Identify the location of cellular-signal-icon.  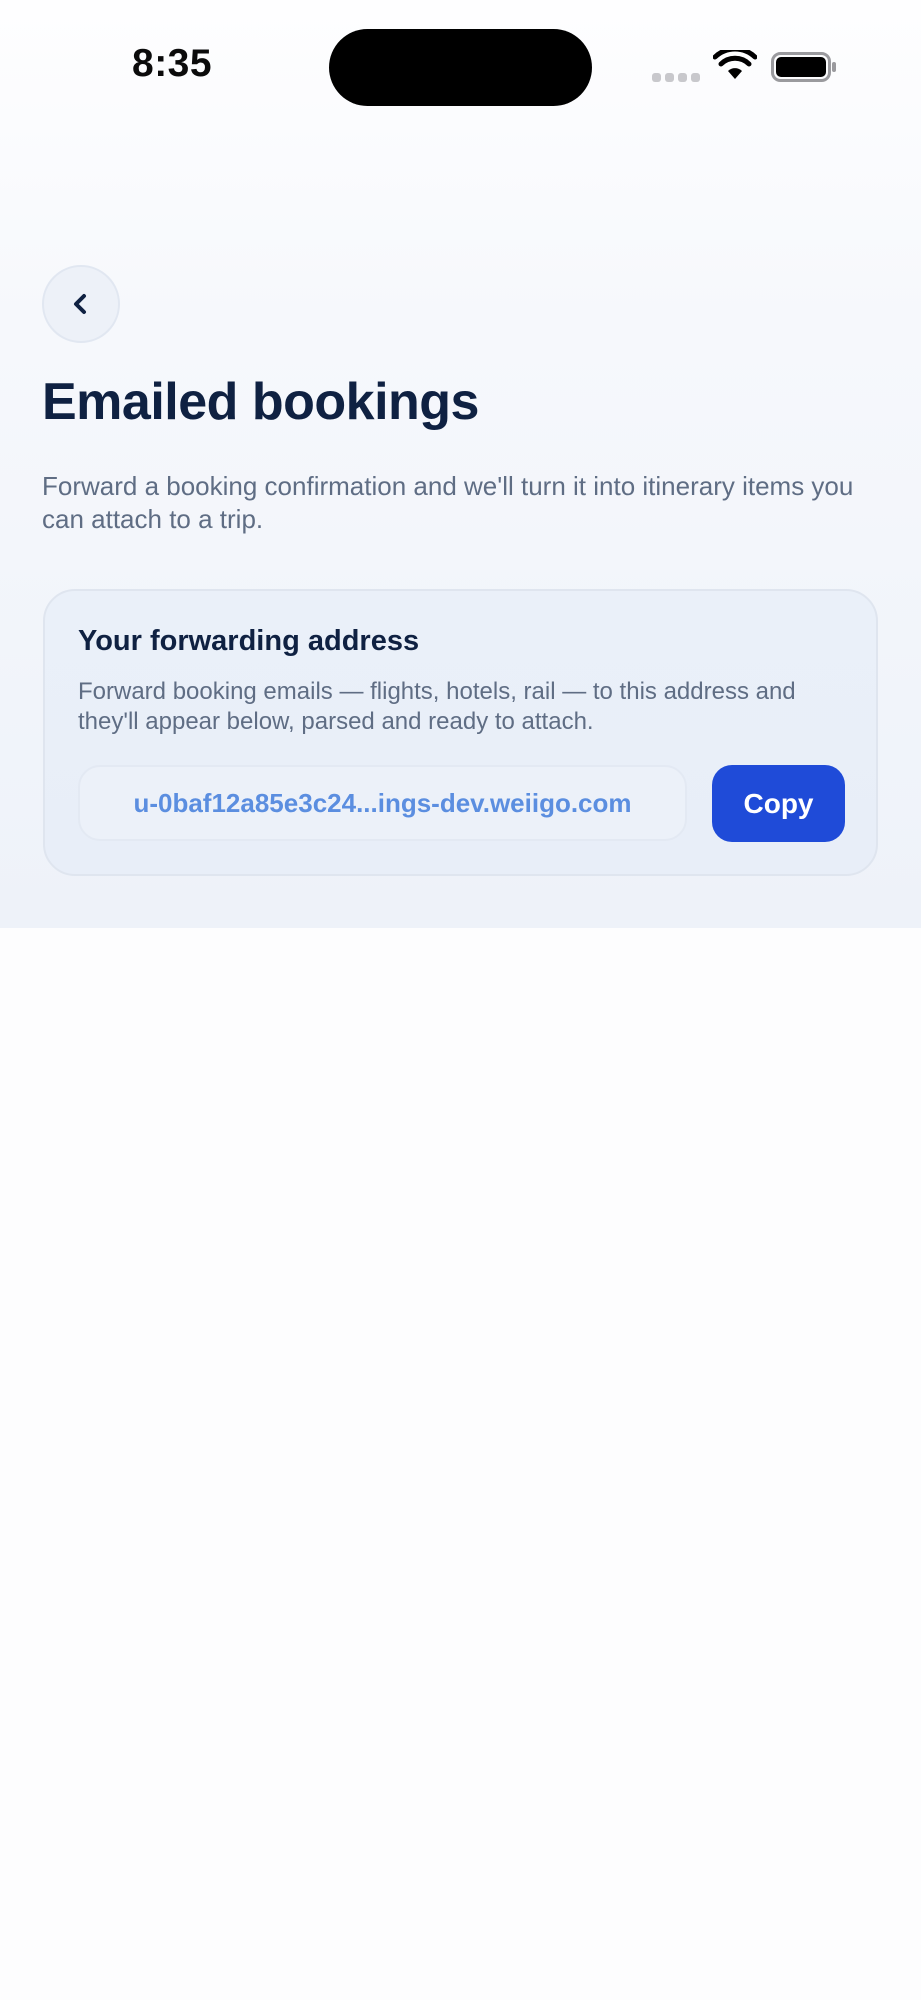
(676, 78).